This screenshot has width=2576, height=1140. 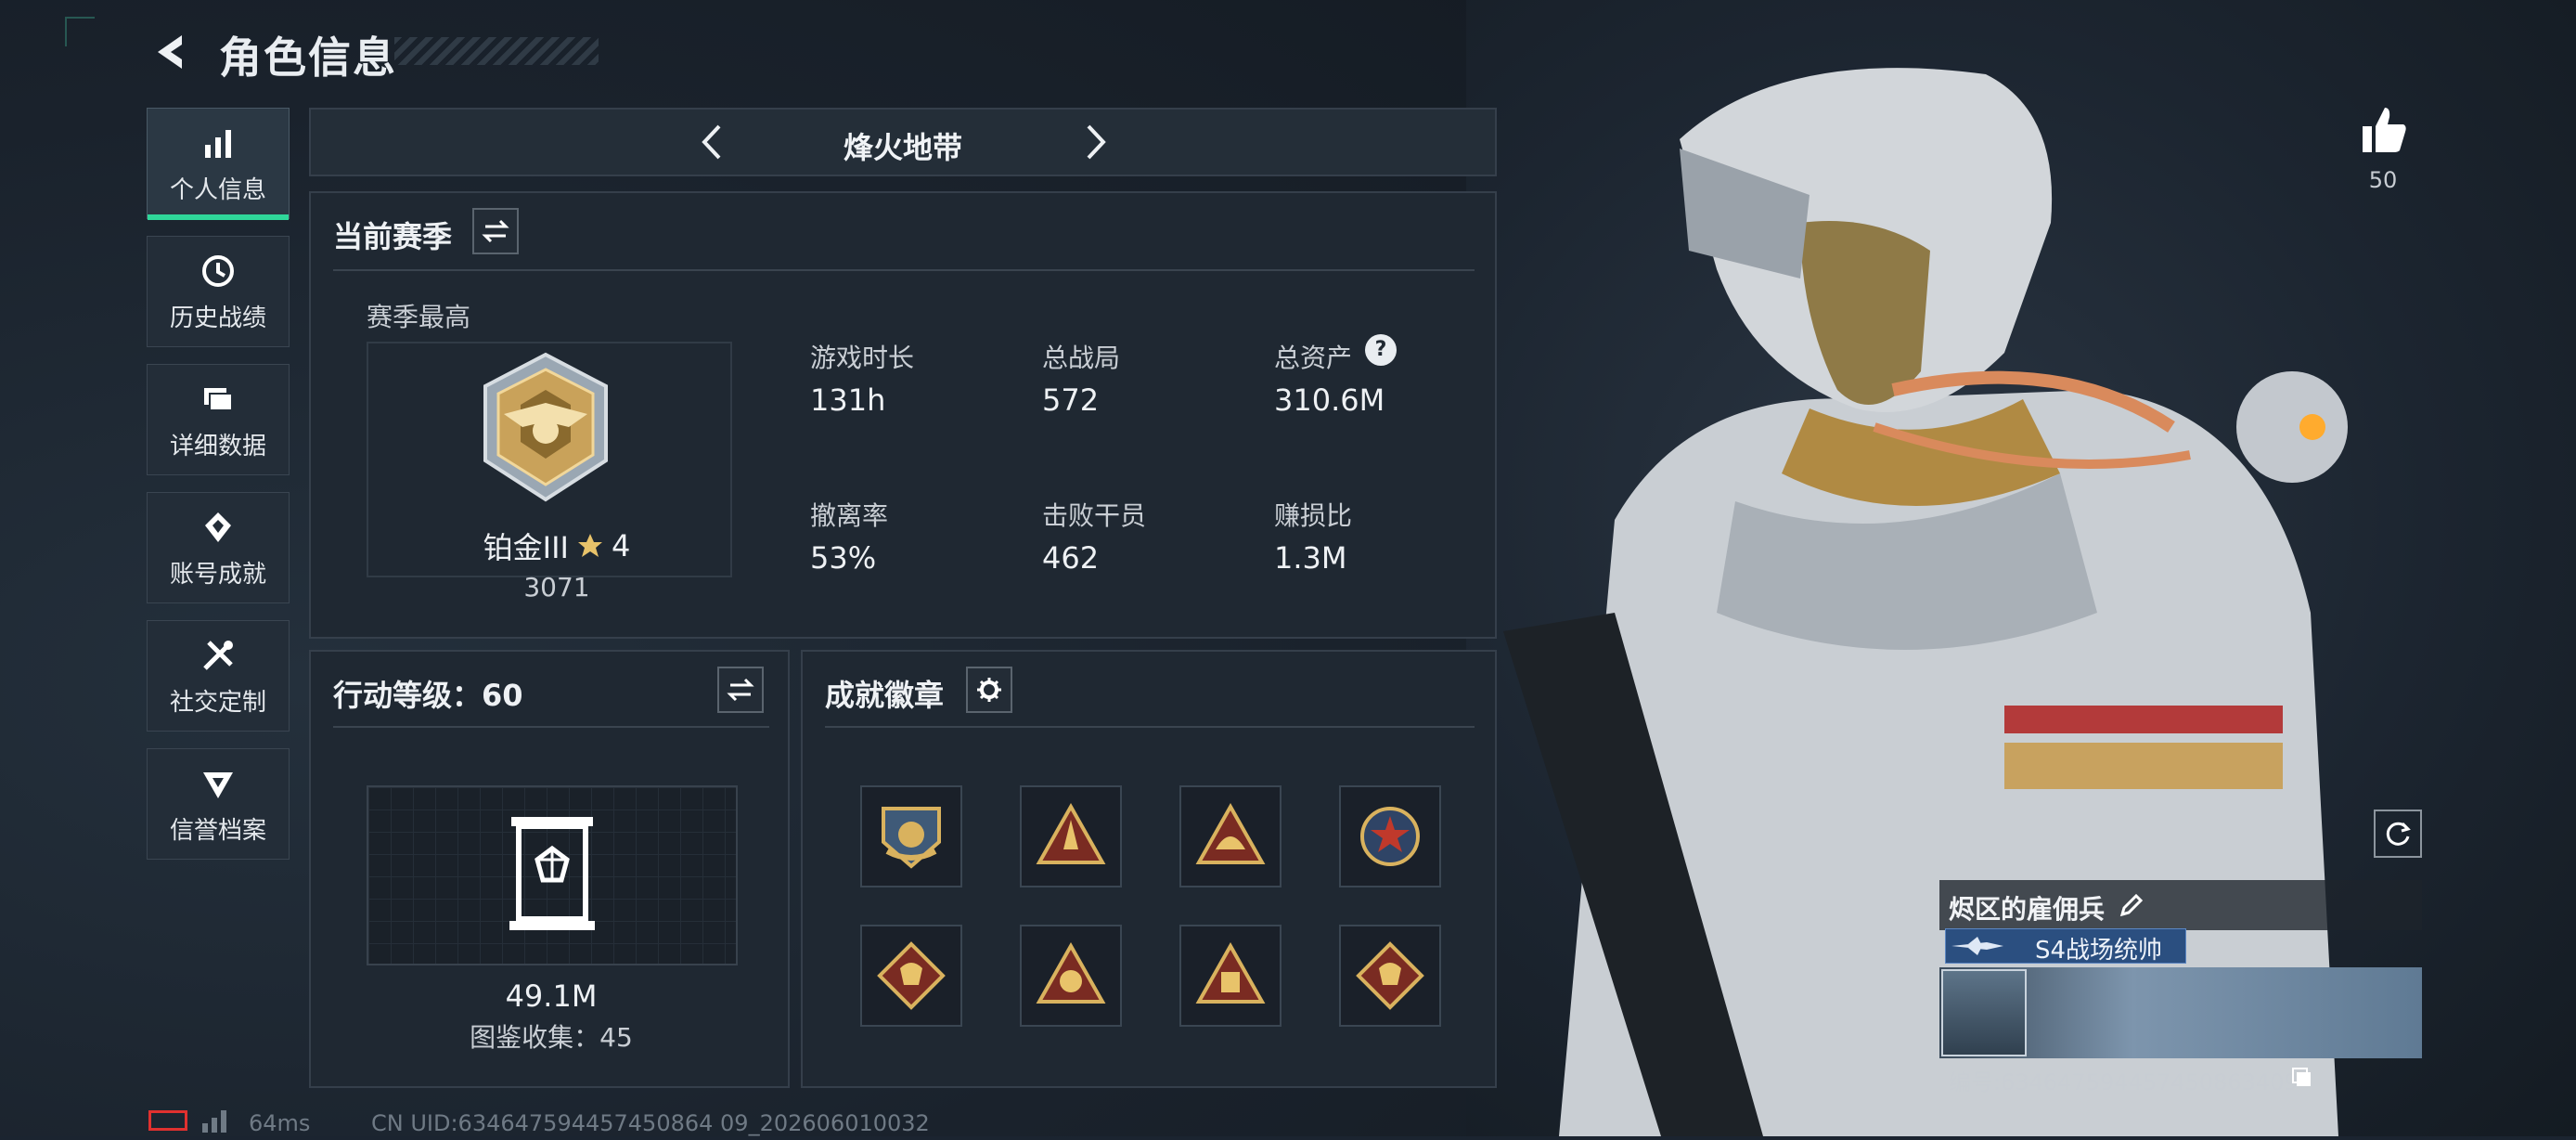 I want to click on season-switch-button, so click(x=495, y=231).